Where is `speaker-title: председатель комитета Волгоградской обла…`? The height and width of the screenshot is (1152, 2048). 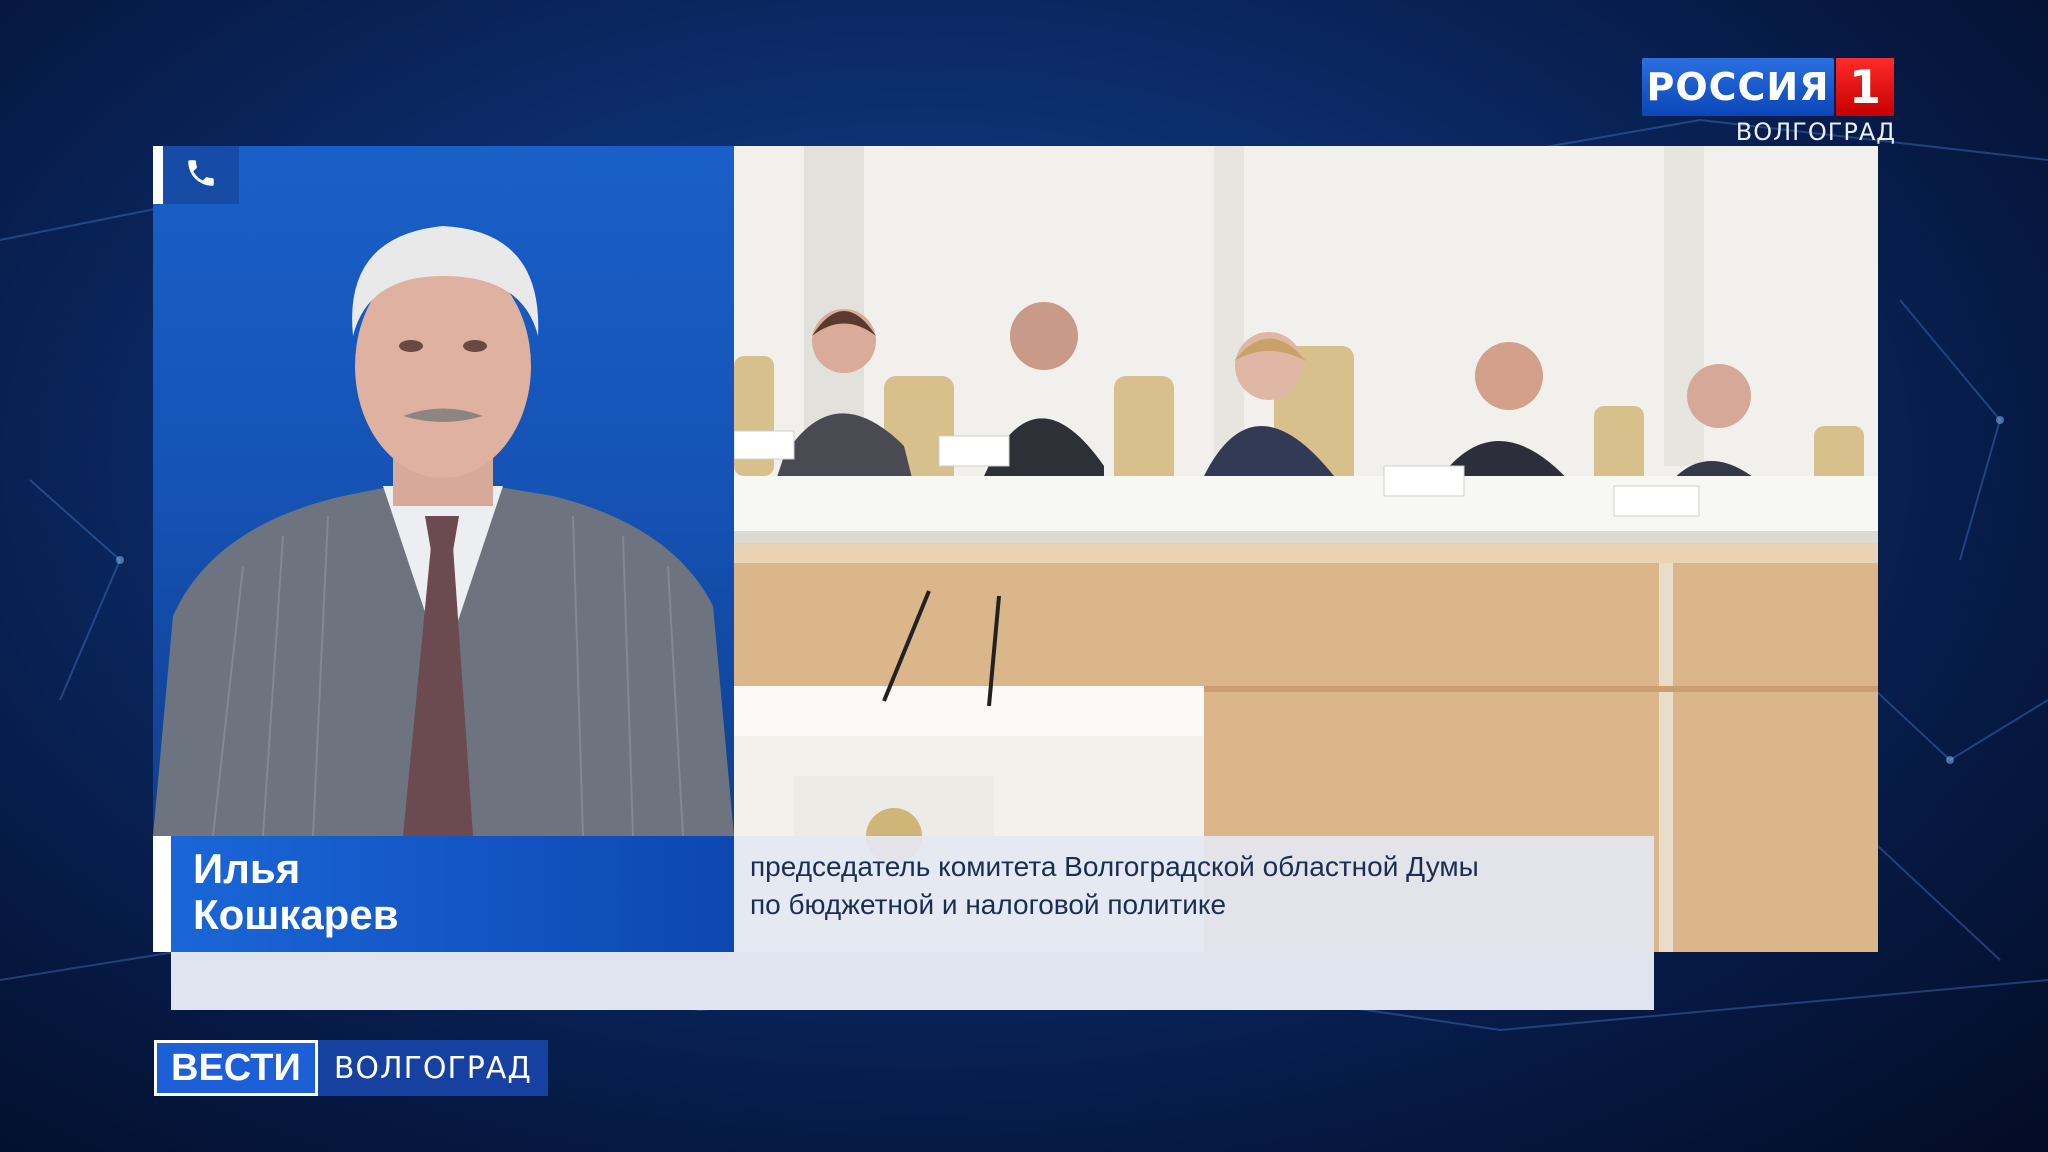
speaker-title: председатель комитета Волгоградской обла… is located at coordinates (1114, 886).